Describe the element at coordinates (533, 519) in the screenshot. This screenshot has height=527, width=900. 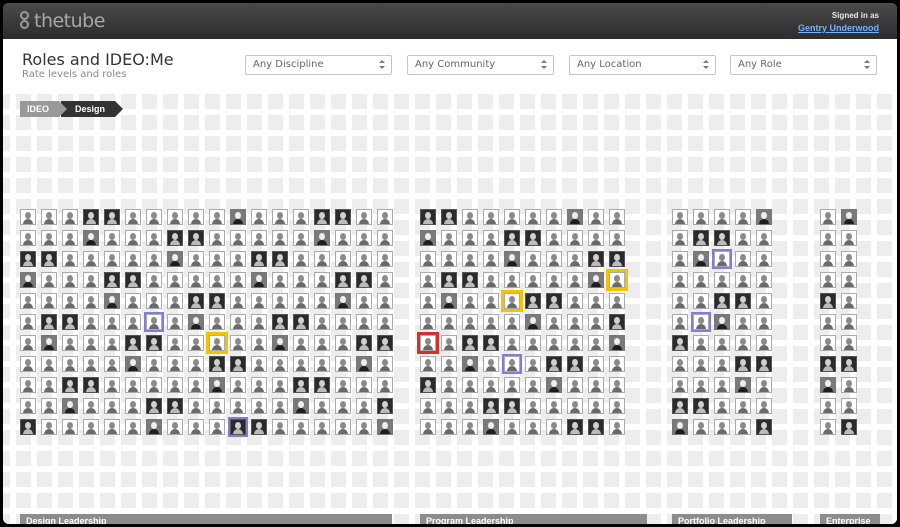
I see `role-bar-program-leadership: Program Leadership` at that location.